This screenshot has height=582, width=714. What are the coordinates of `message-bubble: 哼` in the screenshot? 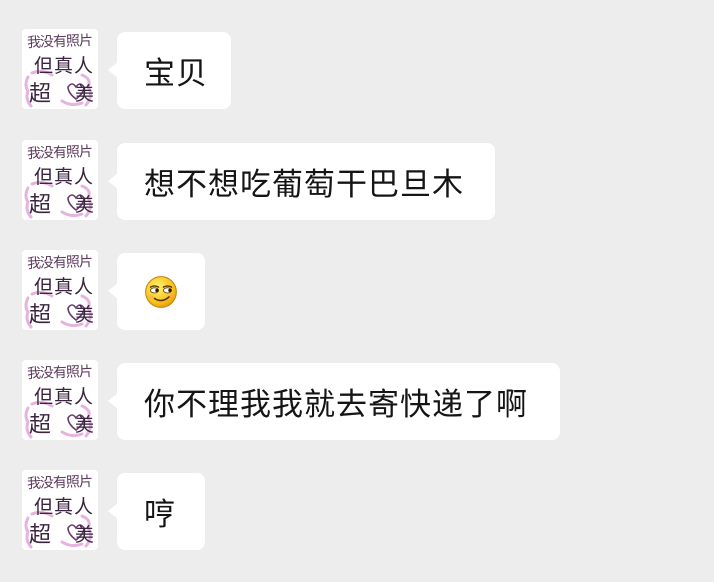 It's located at (156, 511).